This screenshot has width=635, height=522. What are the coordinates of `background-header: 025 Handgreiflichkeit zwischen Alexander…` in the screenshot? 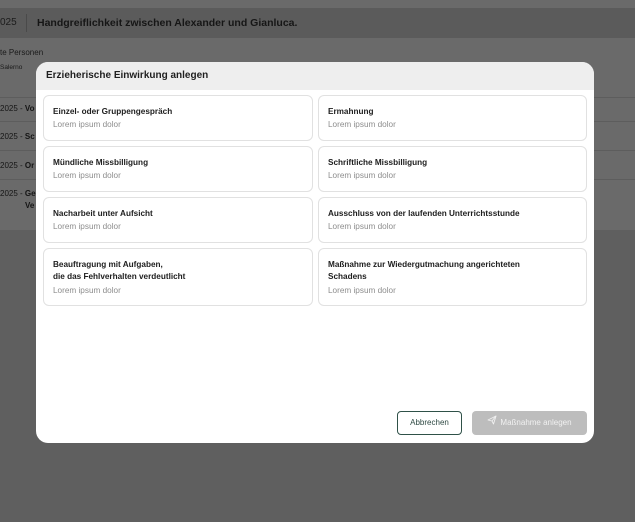 It's located at (317, 23).